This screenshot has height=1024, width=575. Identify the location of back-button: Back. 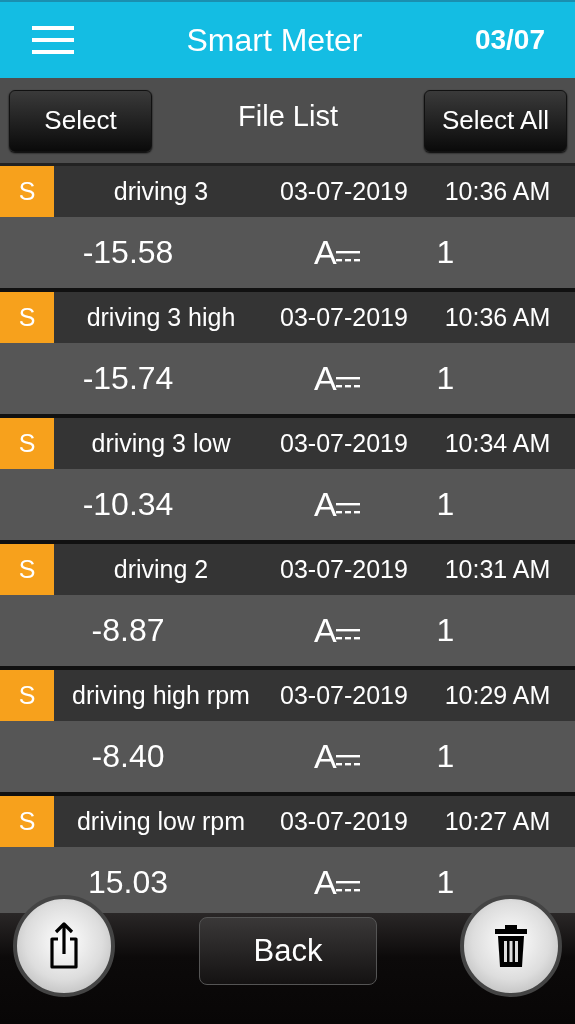
(288, 951).